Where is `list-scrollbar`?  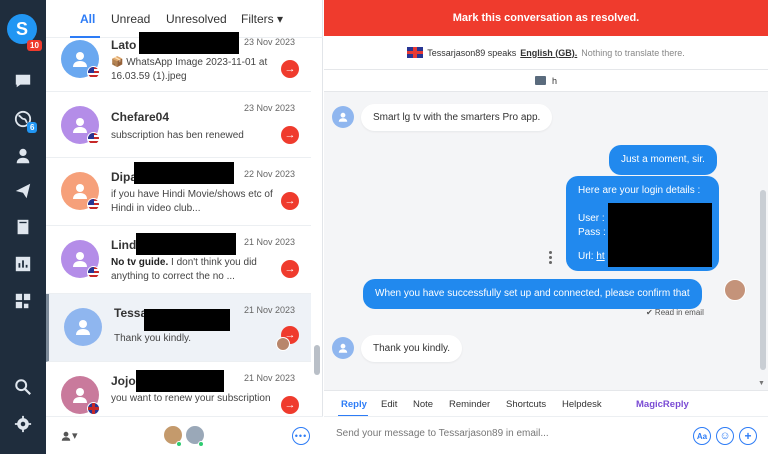
list-scrollbar is located at coordinates (317, 360).